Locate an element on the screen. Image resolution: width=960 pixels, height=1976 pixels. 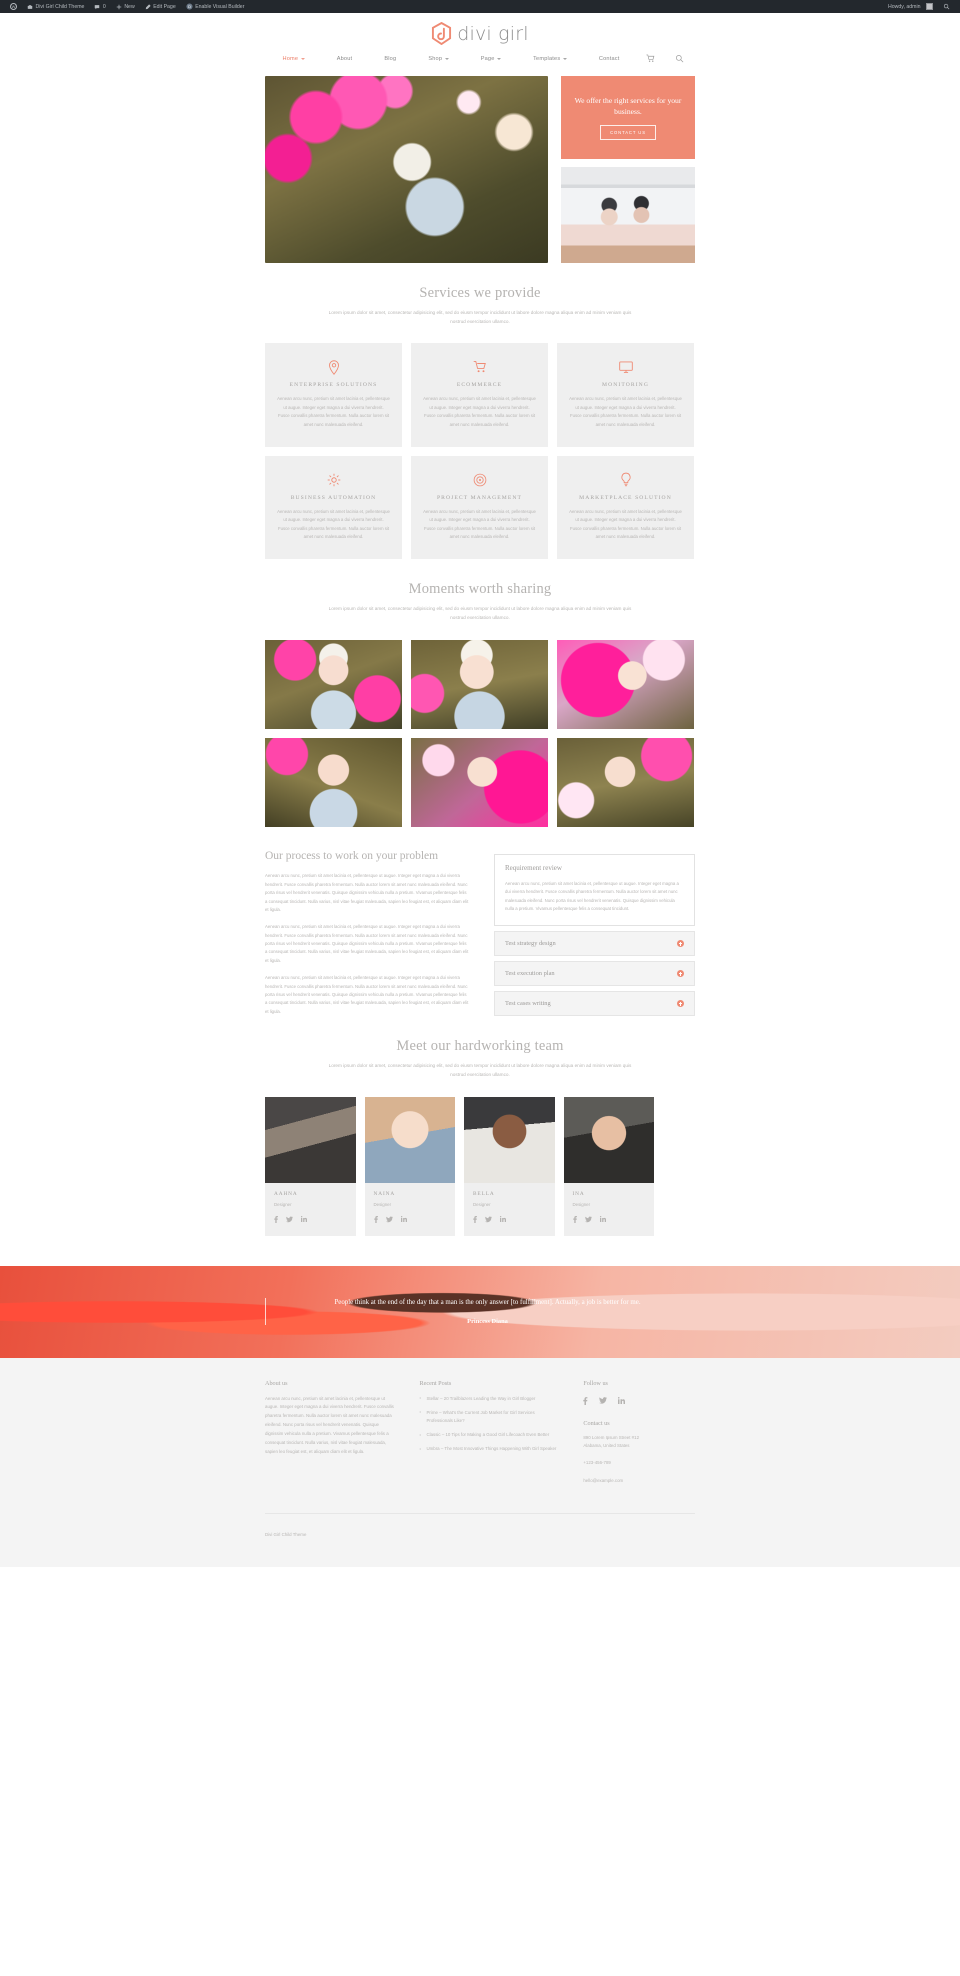
contact-us-button: CONTACT US is located at coordinates (628, 132).